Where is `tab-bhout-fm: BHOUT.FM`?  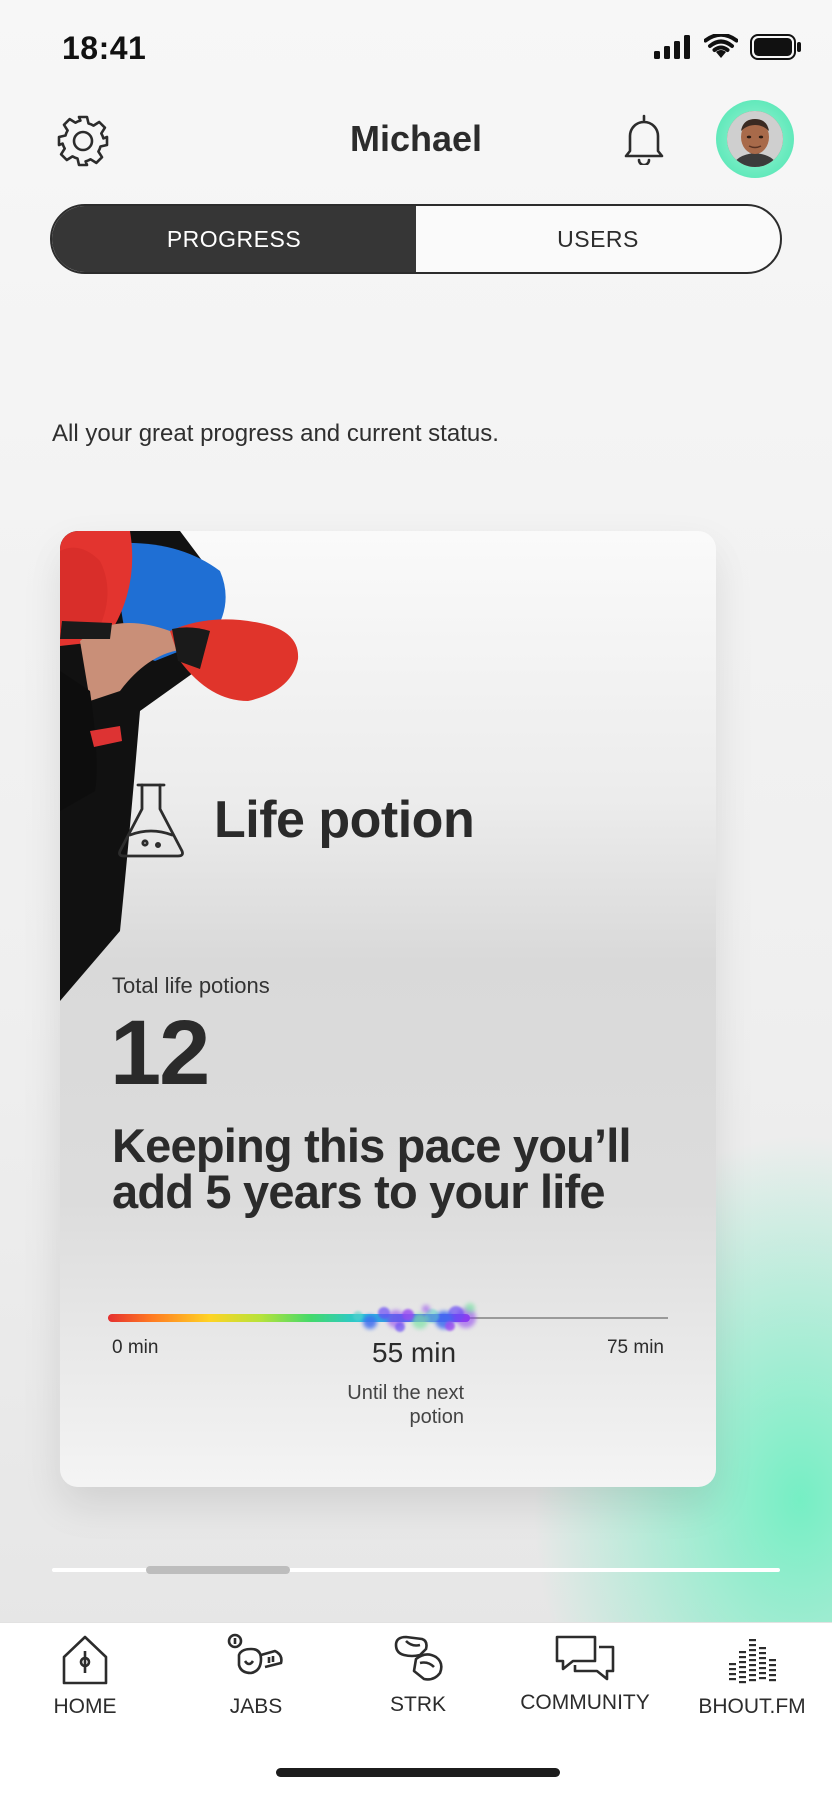
tab-bhout-fm: BHOUT.FM is located at coordinates (752, 1676).